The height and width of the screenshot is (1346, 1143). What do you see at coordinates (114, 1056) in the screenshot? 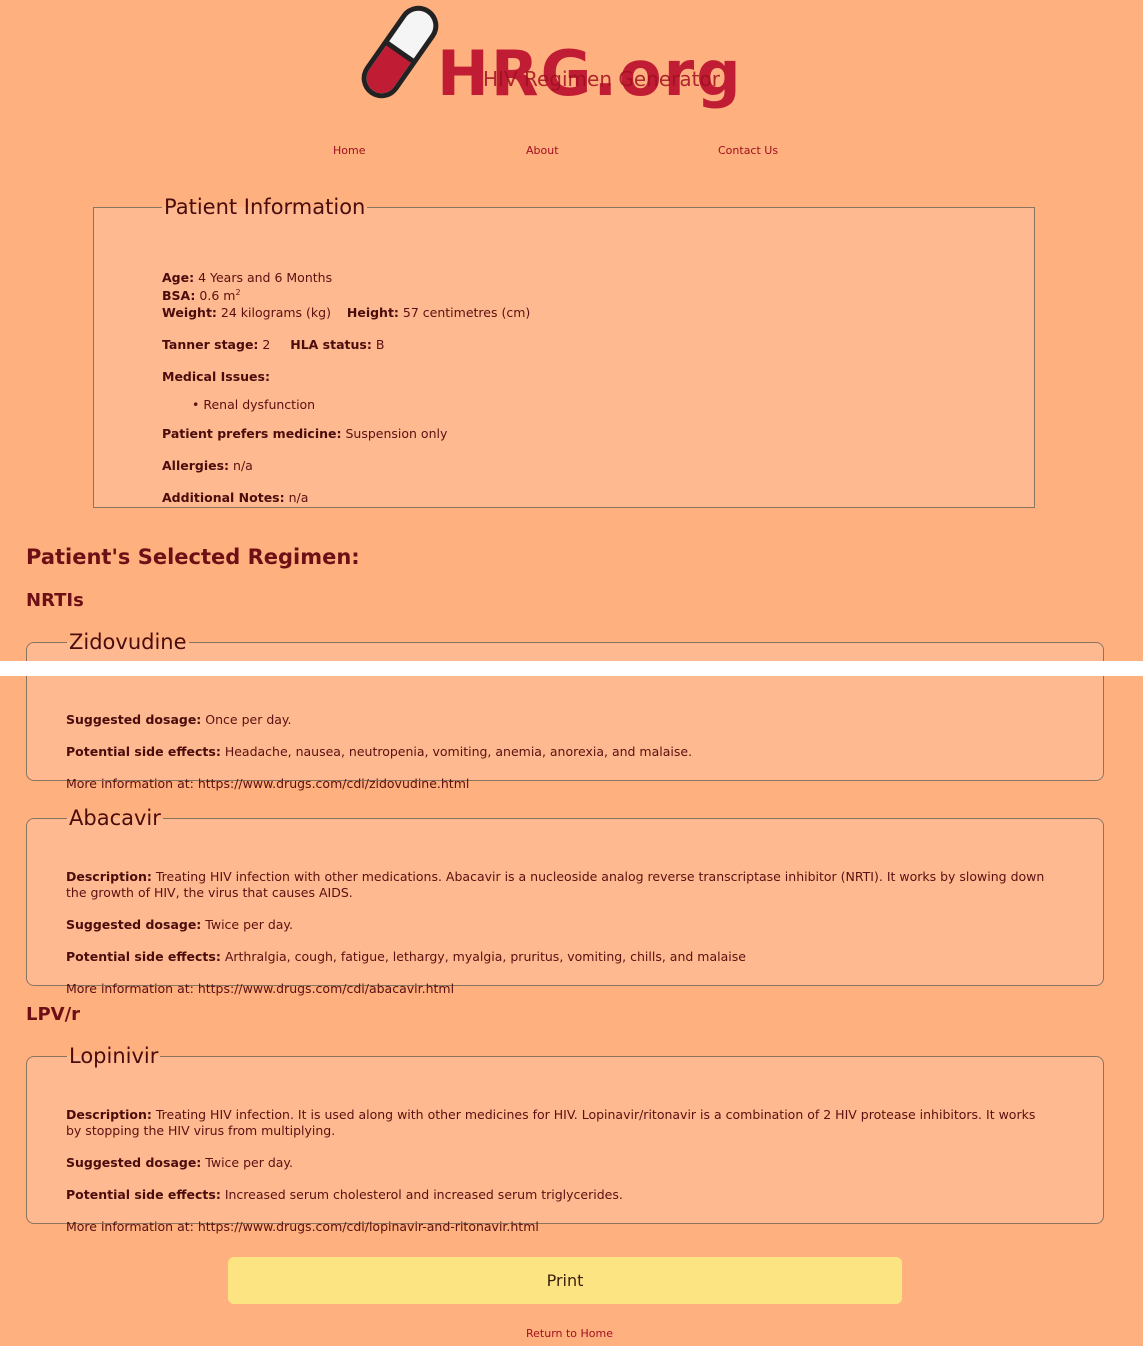
I see `drug-name: Lopinivir` at bounding box center [114, 1056].